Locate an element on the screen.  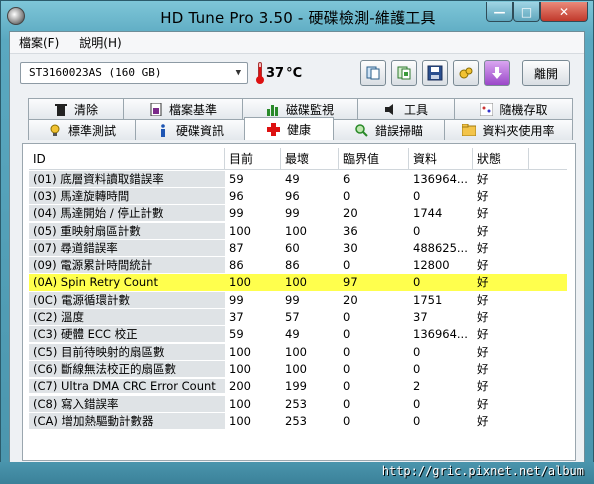
cell-worst: 86 is located at coordinates (292, 265).